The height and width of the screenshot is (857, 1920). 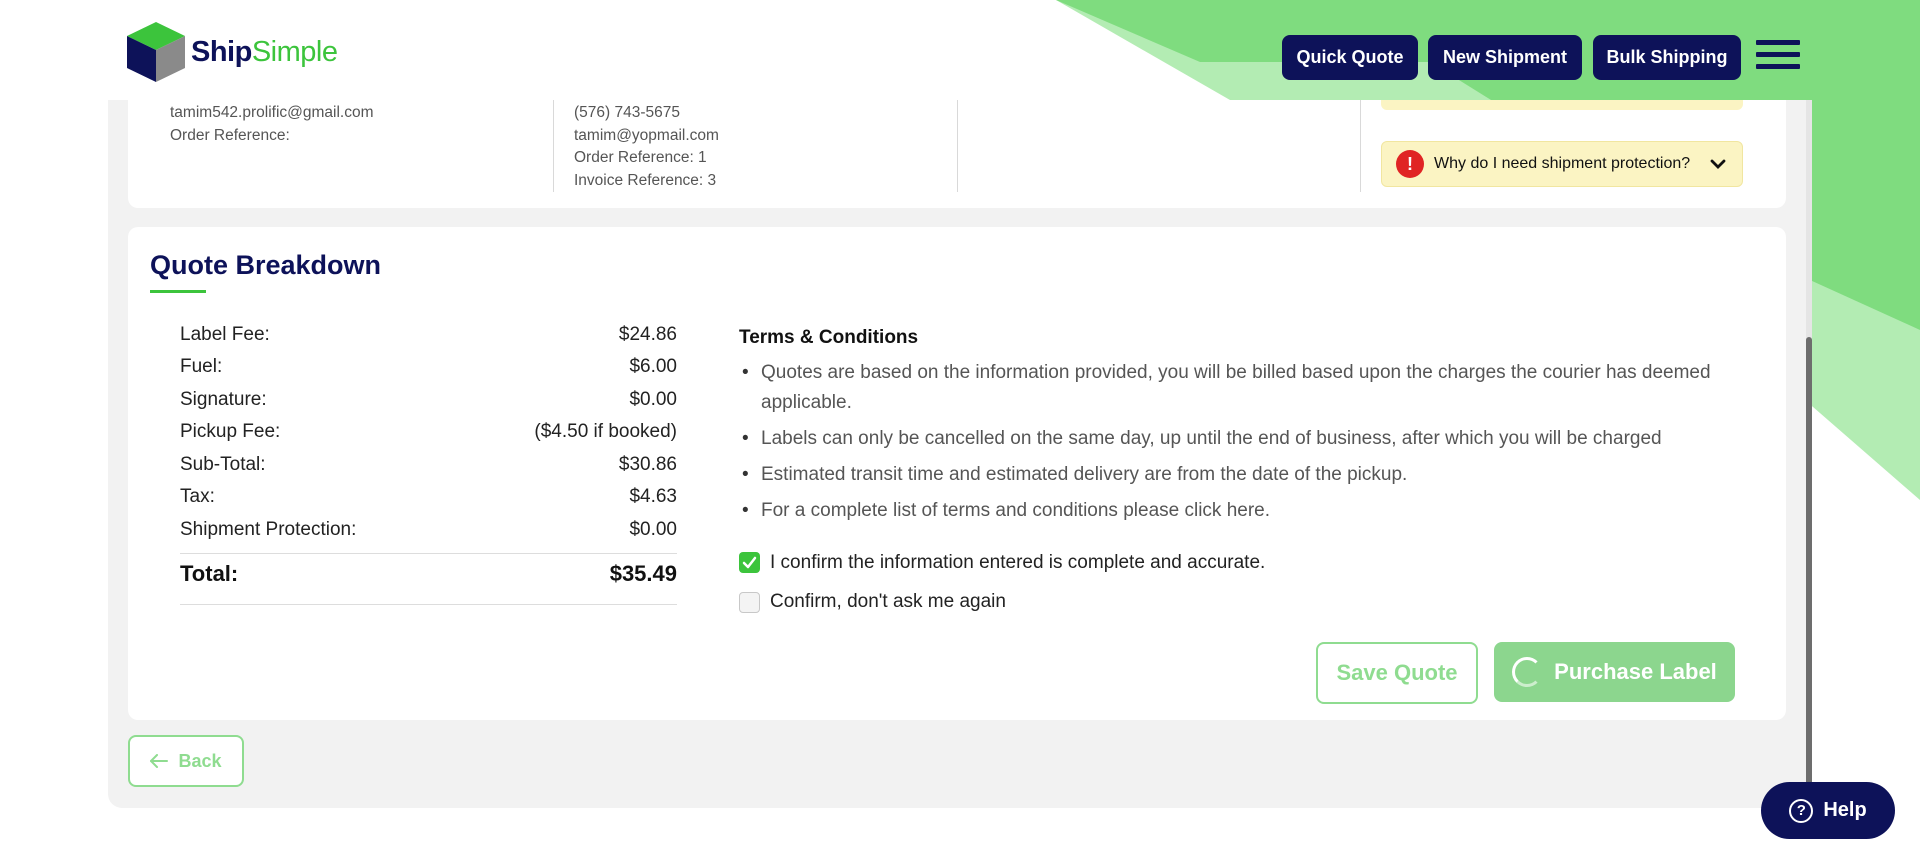 I want to click on recipient-email: tamim@yopmail.com, so click(x=646, y=135).